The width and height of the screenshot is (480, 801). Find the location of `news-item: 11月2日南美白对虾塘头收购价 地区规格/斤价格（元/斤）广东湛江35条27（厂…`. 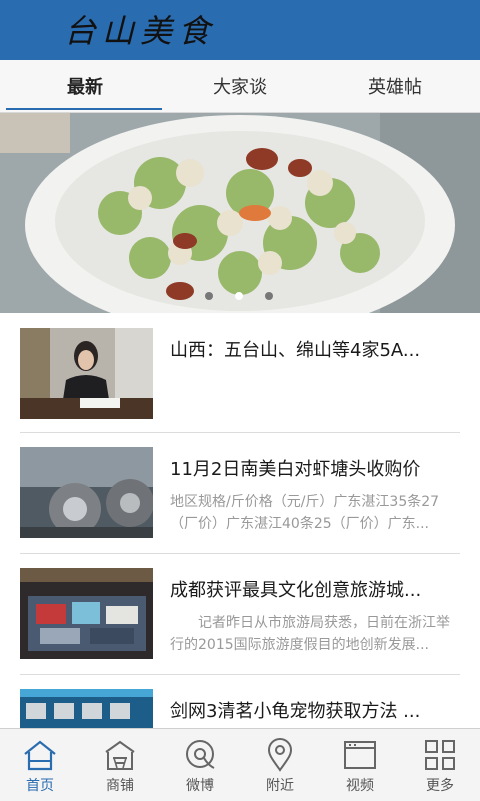

news-item: 11月2日南美白对虾塘头收购价 地区规格/斤价格（元/斤）广东湛江35条27（厂… is located at coordinates (240, 493).